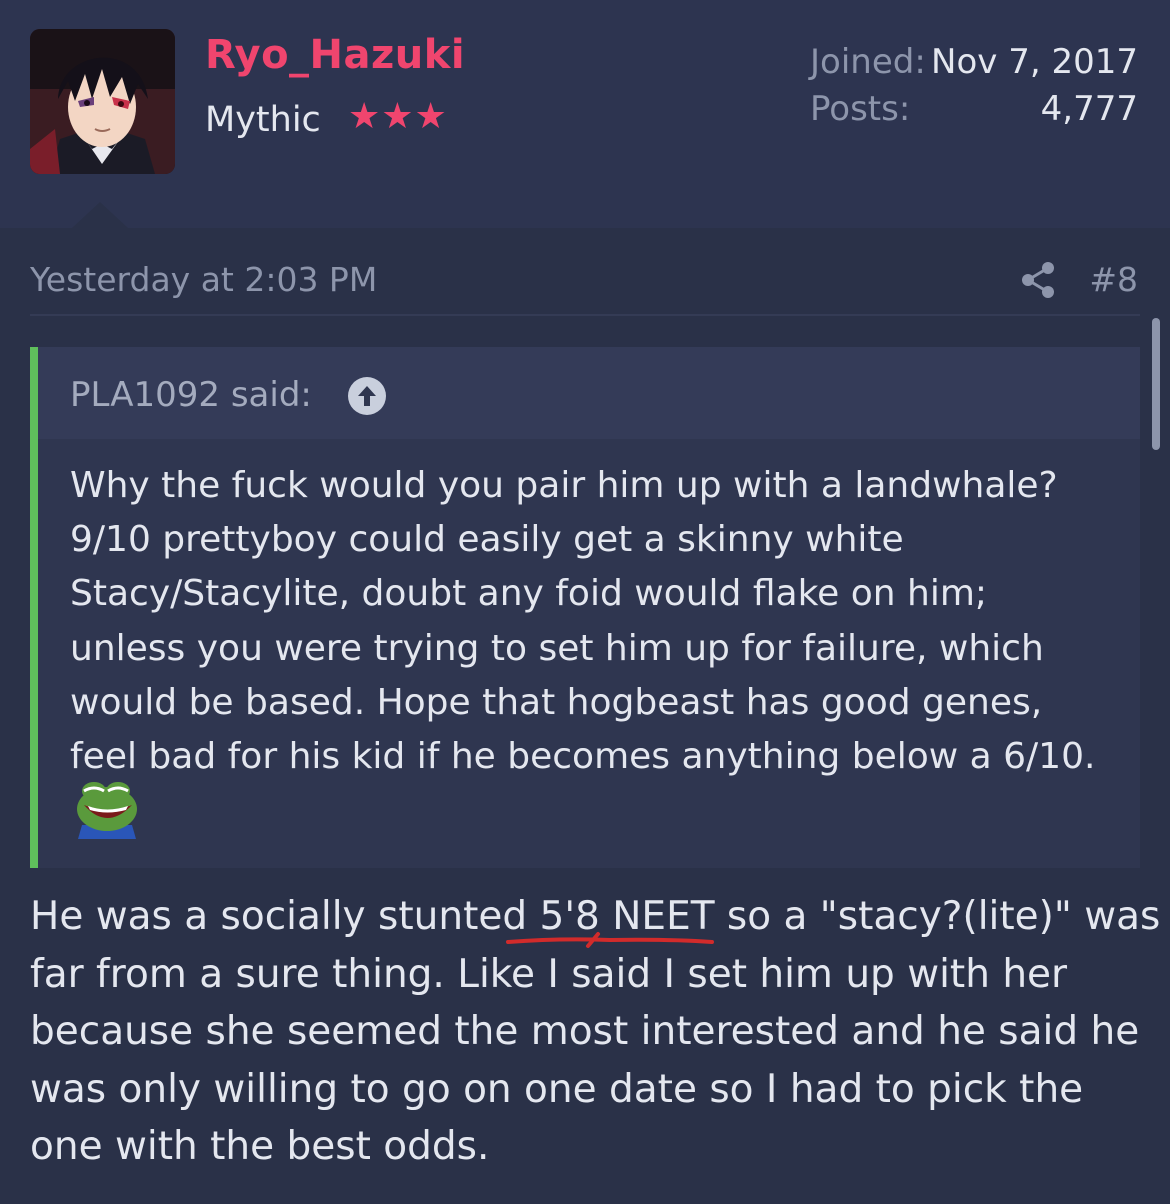 The height and width of the screenshot is (1204, 1170). Describe the element at coordinates (1089, 109) in the screenshot. I see `posts-value: 4,777` at that location.